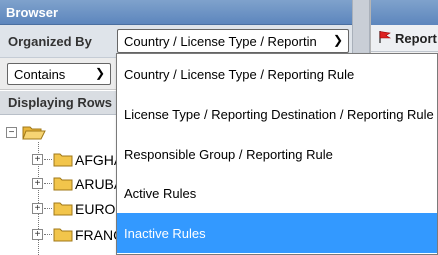 Image resolution: width=438 pixels, height=255 pixels. I want to click on browser-panel-title: Browser, so click(176, 12).